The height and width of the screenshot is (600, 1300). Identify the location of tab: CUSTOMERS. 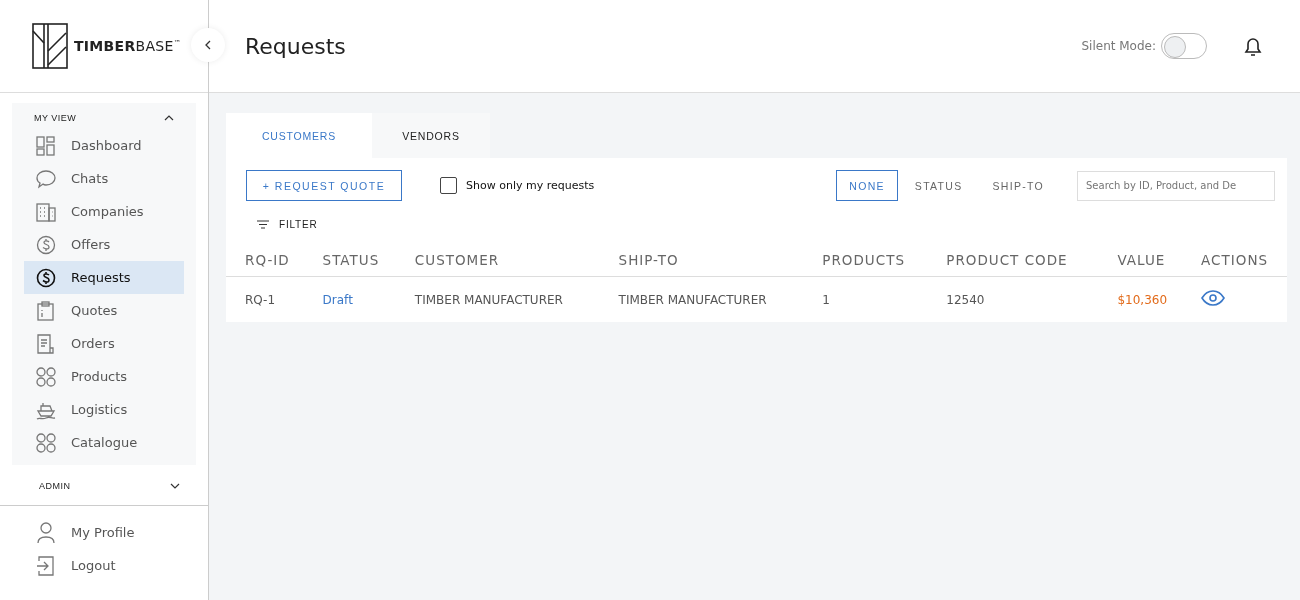
(299, 135).